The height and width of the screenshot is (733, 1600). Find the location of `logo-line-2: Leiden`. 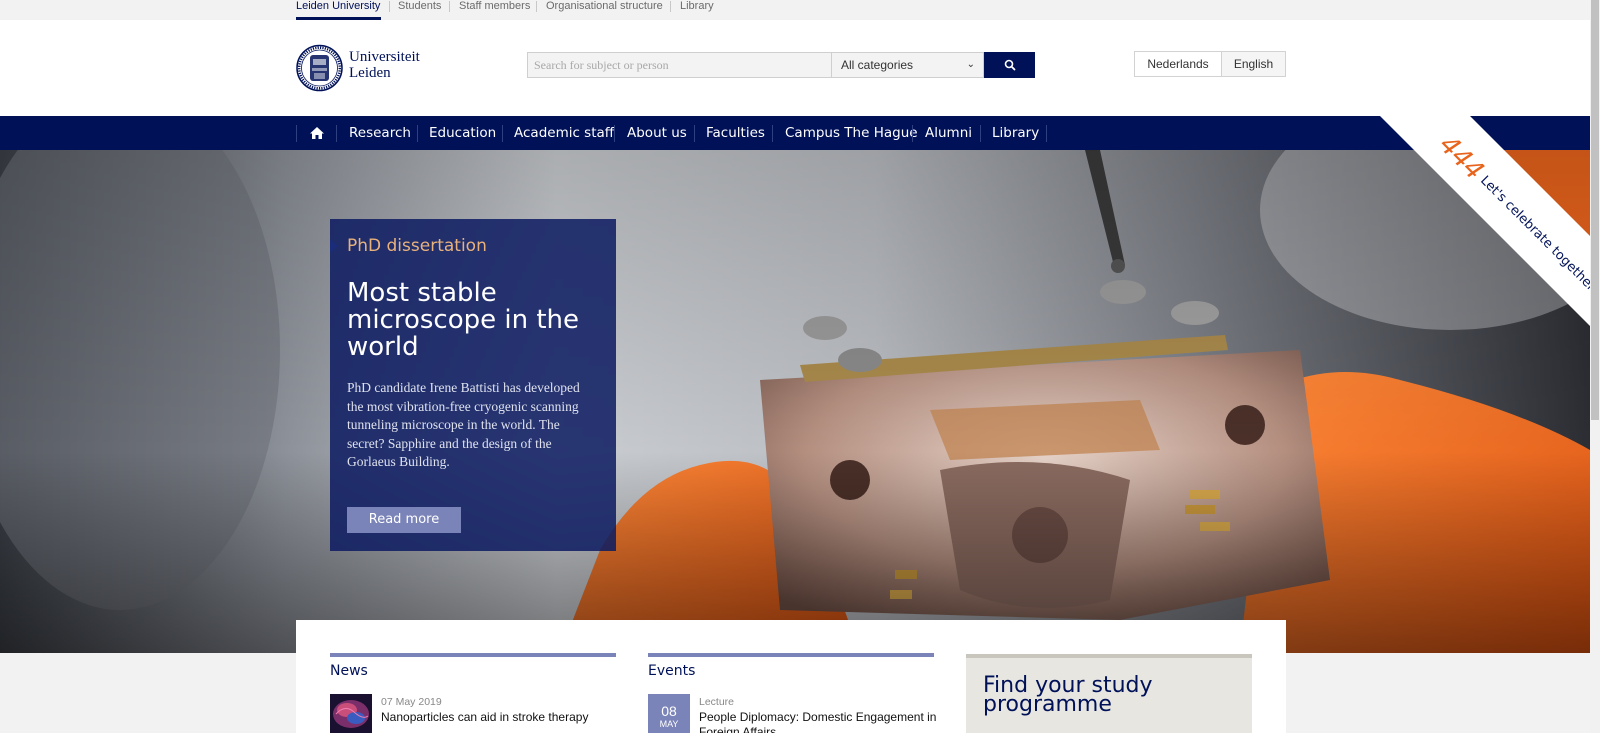

logo-line-2: Leiden is located at coordinates (370, 73).